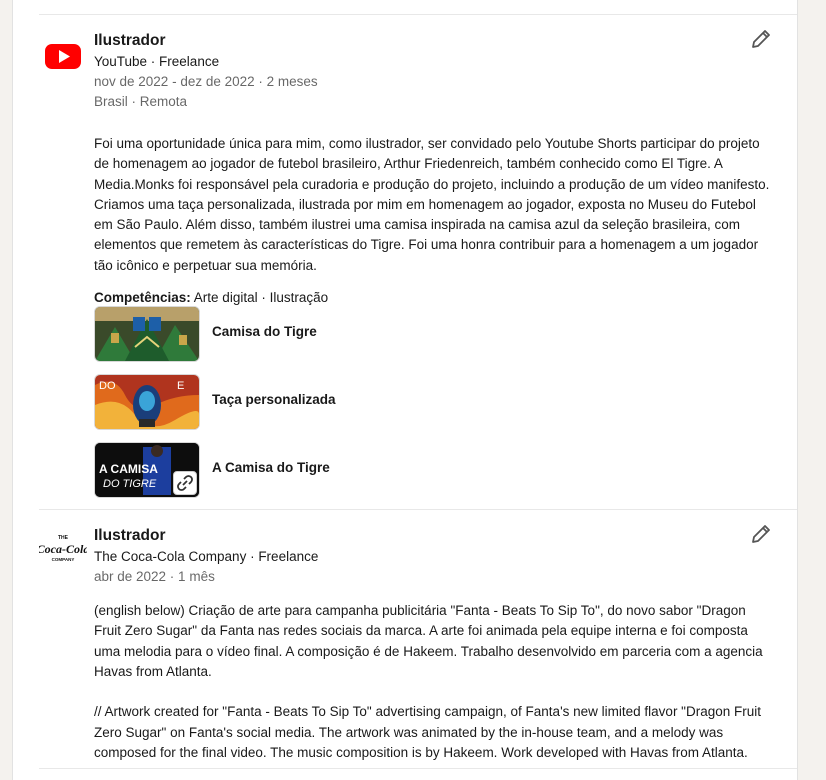  I want to click on skills-list: Arte digital · Ilustração, so click(261, 298).